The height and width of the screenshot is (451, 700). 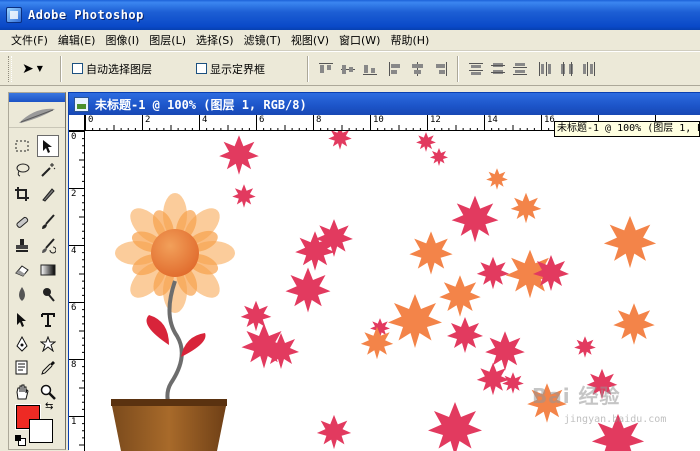 I want to click on flower-illustration, so click(x=175, y=253).